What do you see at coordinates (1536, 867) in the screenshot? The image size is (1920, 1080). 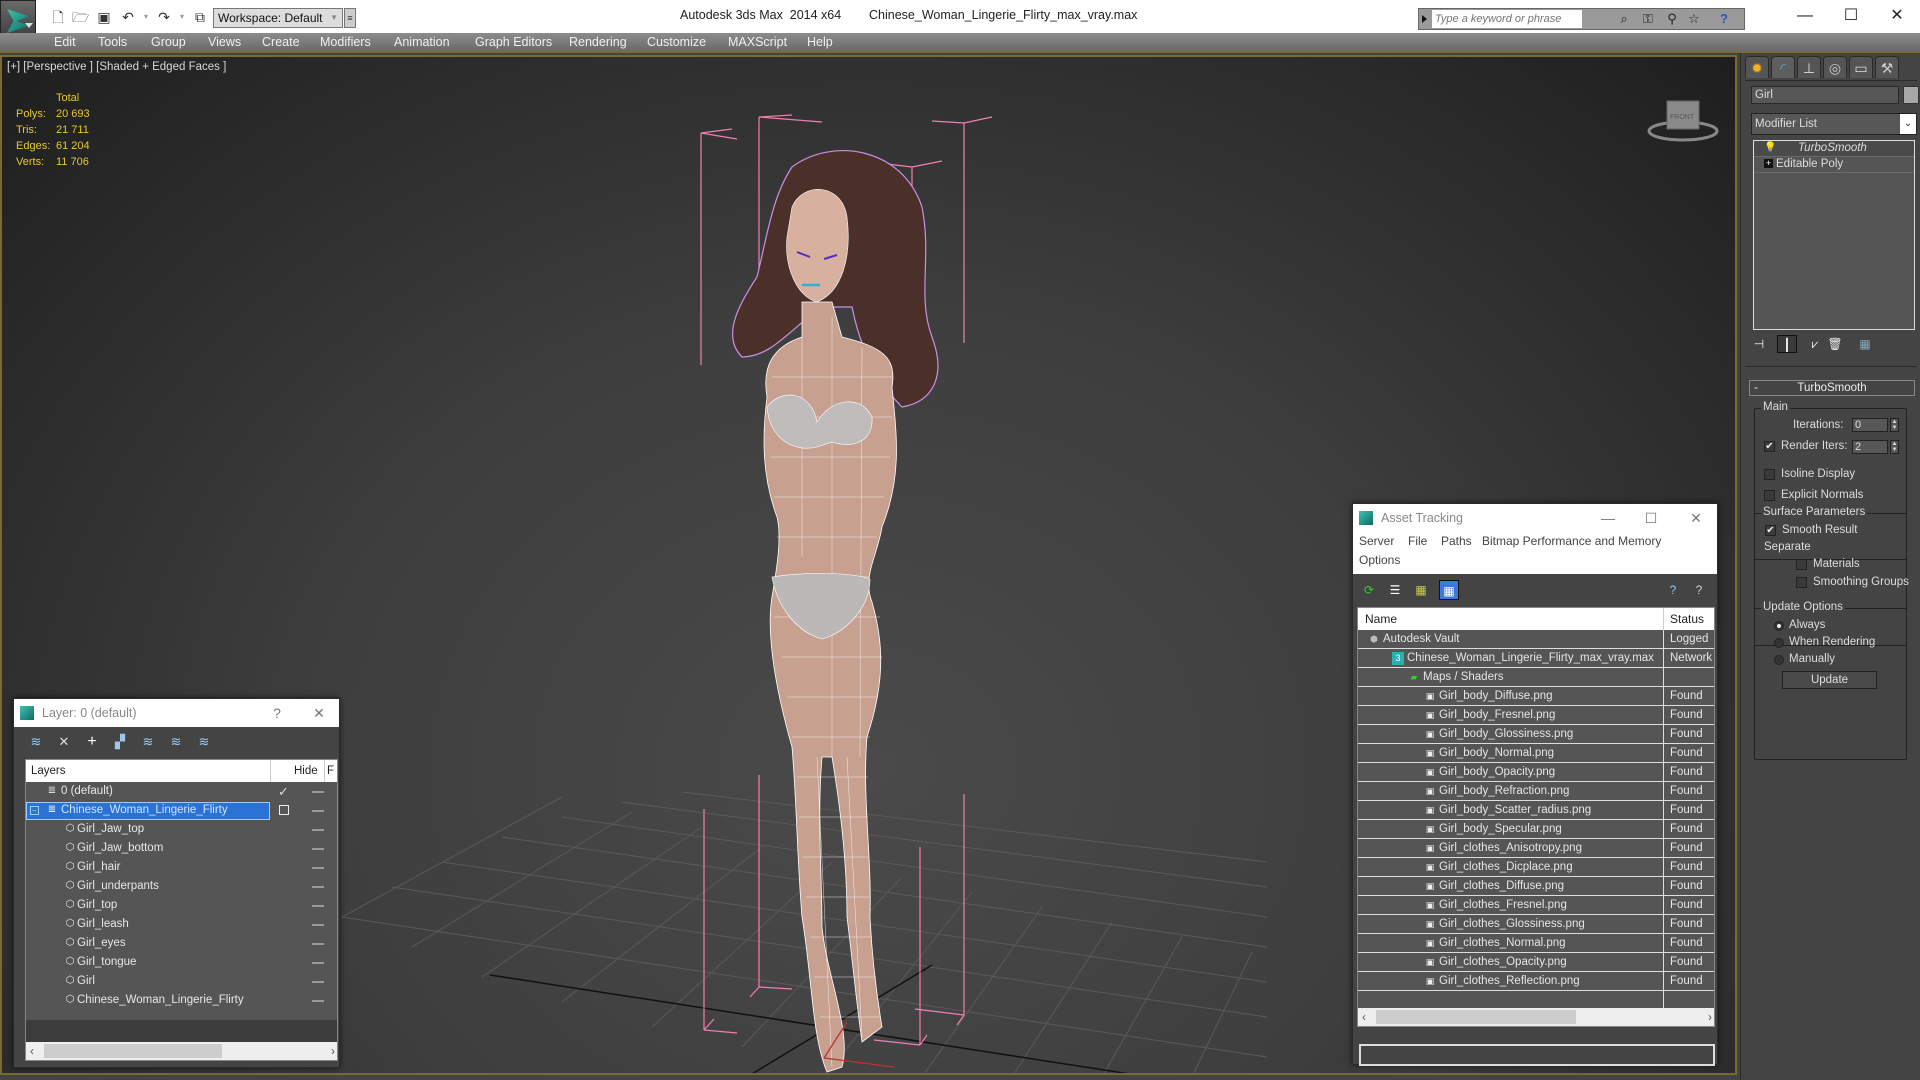 I see `asset-row: ▣ Girl_clothes_Dicplace.png Found` at bounding box center [1536, 867].